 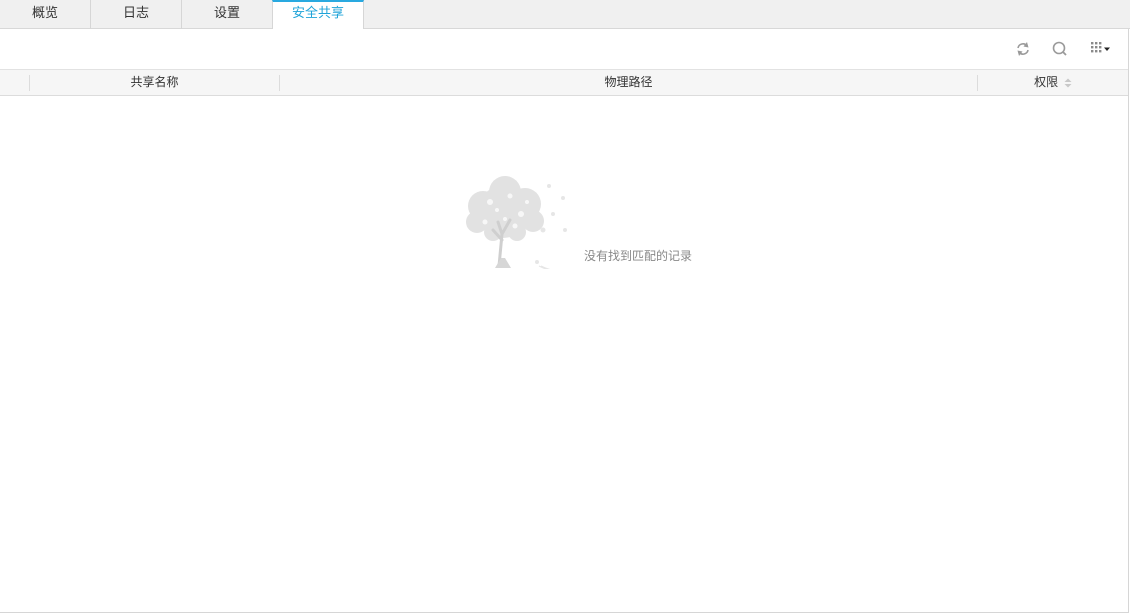 I want to click on columns-toggle-button, so click(x=1104, y=49).